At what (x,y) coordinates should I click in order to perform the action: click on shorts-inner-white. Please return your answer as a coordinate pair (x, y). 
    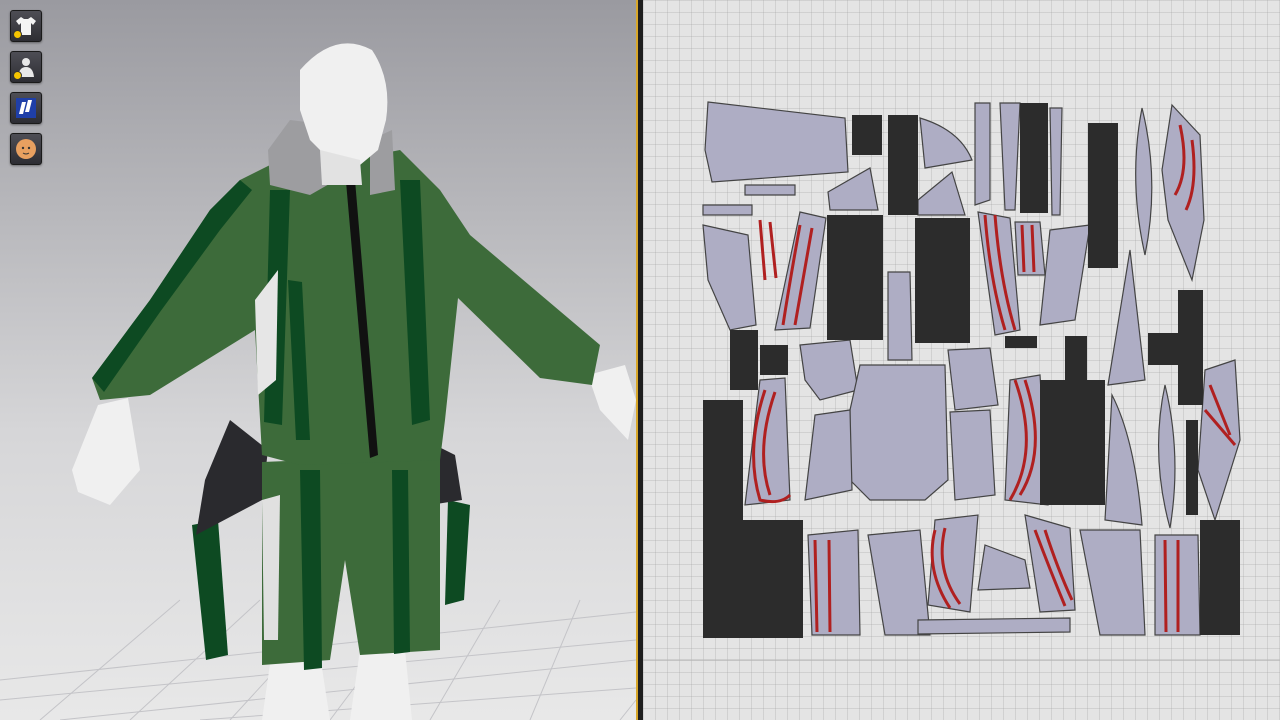
    Looking at the image, I should click on (271, 567).